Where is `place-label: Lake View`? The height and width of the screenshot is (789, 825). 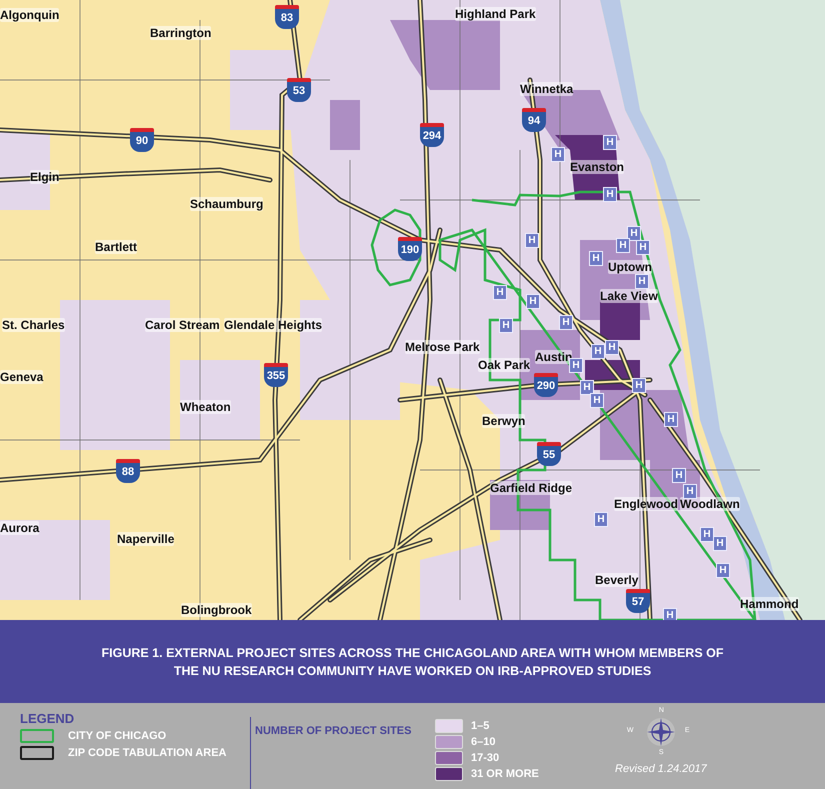
place-label: Lake View is located at coordinates (629, 296).